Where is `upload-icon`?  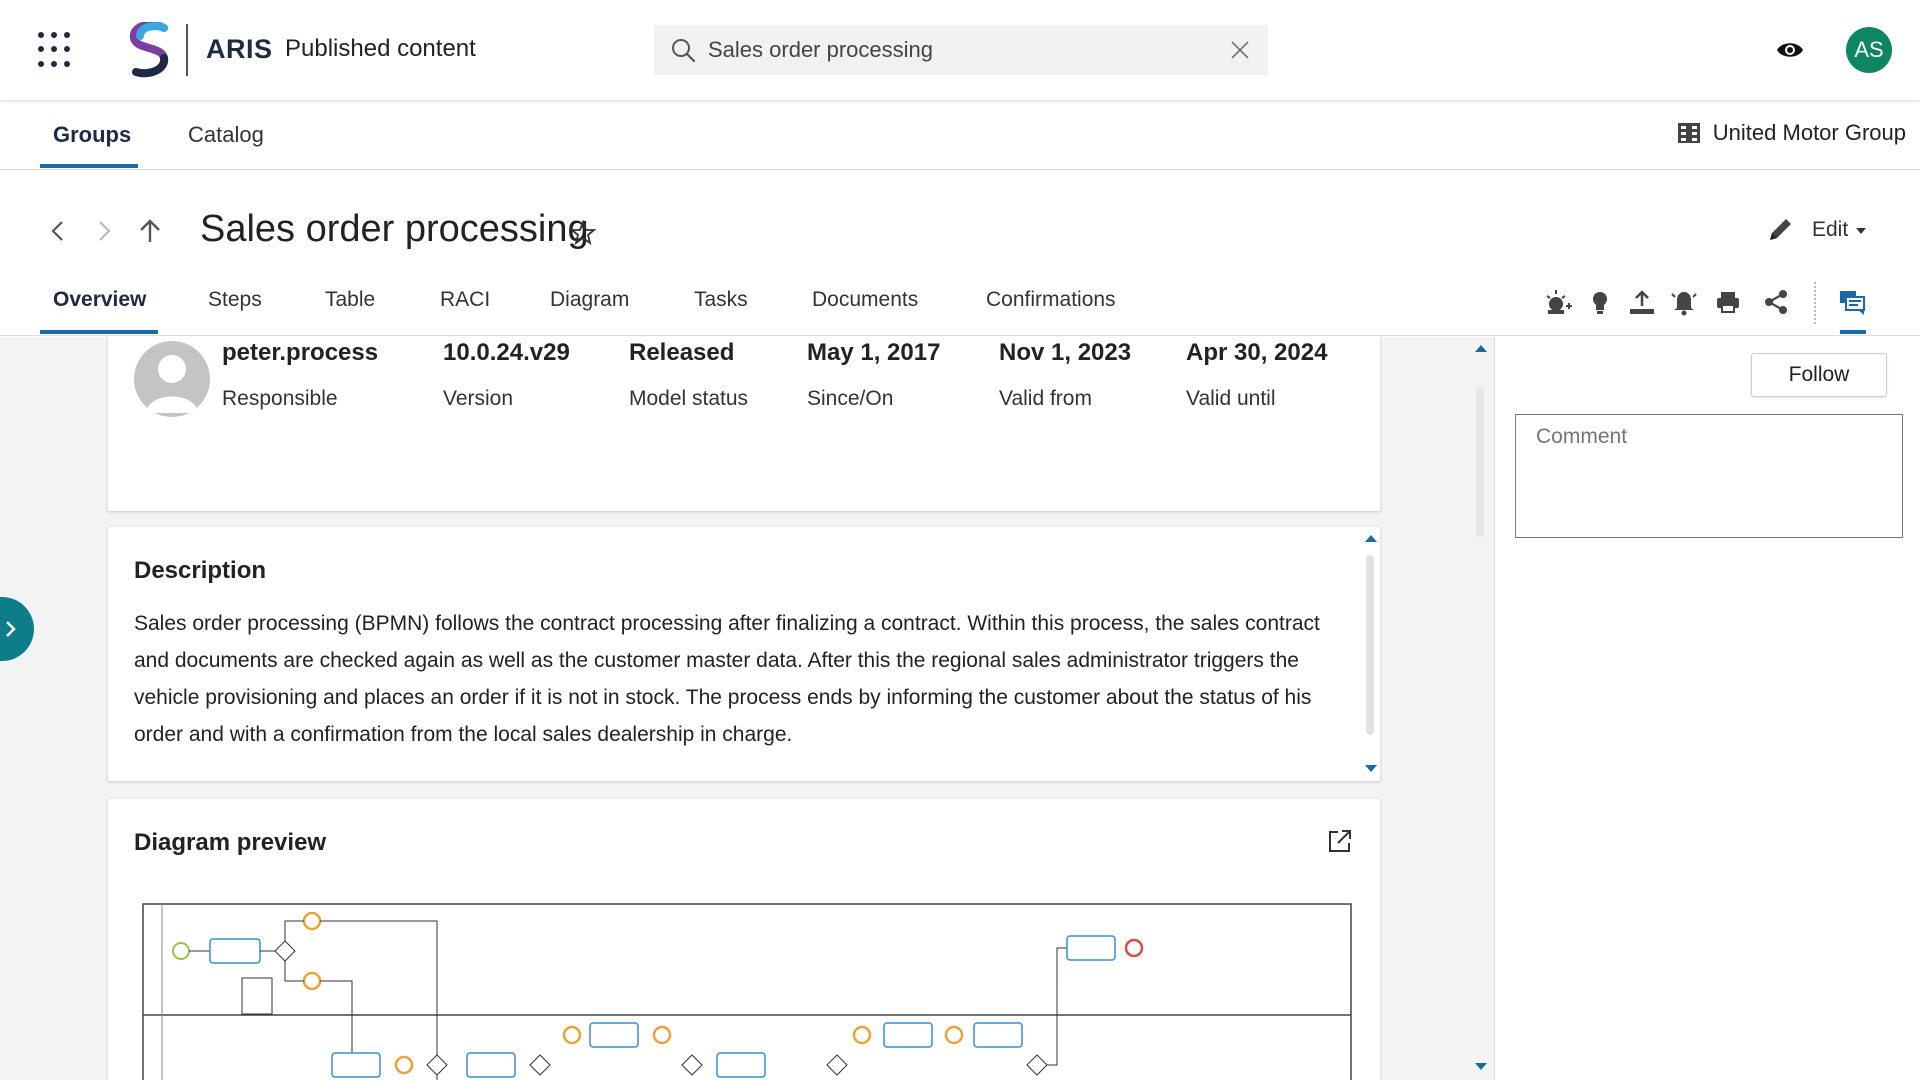 upload-icon is located at coordinates (1642, 302).